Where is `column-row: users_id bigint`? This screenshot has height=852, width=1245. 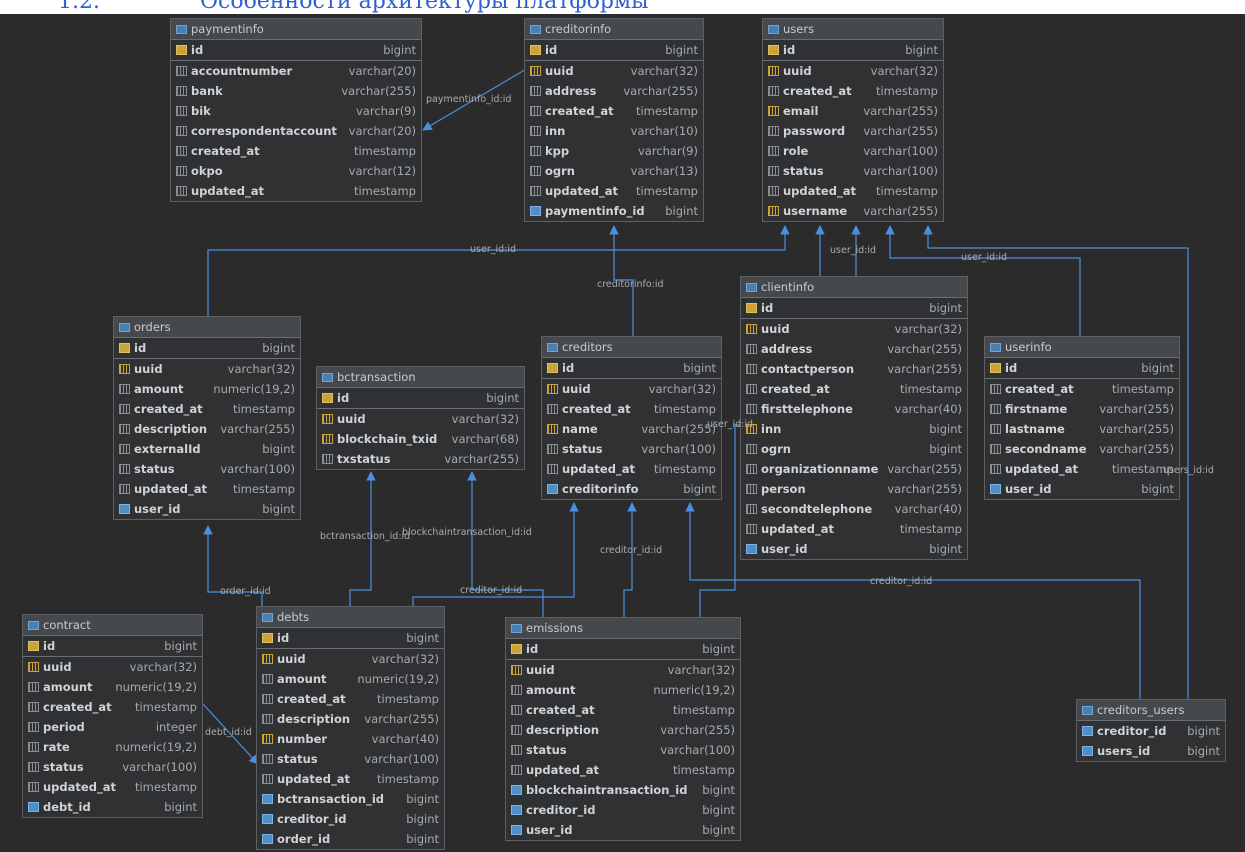 column-row: users_id bigint is located at coordinates (1151, 751).